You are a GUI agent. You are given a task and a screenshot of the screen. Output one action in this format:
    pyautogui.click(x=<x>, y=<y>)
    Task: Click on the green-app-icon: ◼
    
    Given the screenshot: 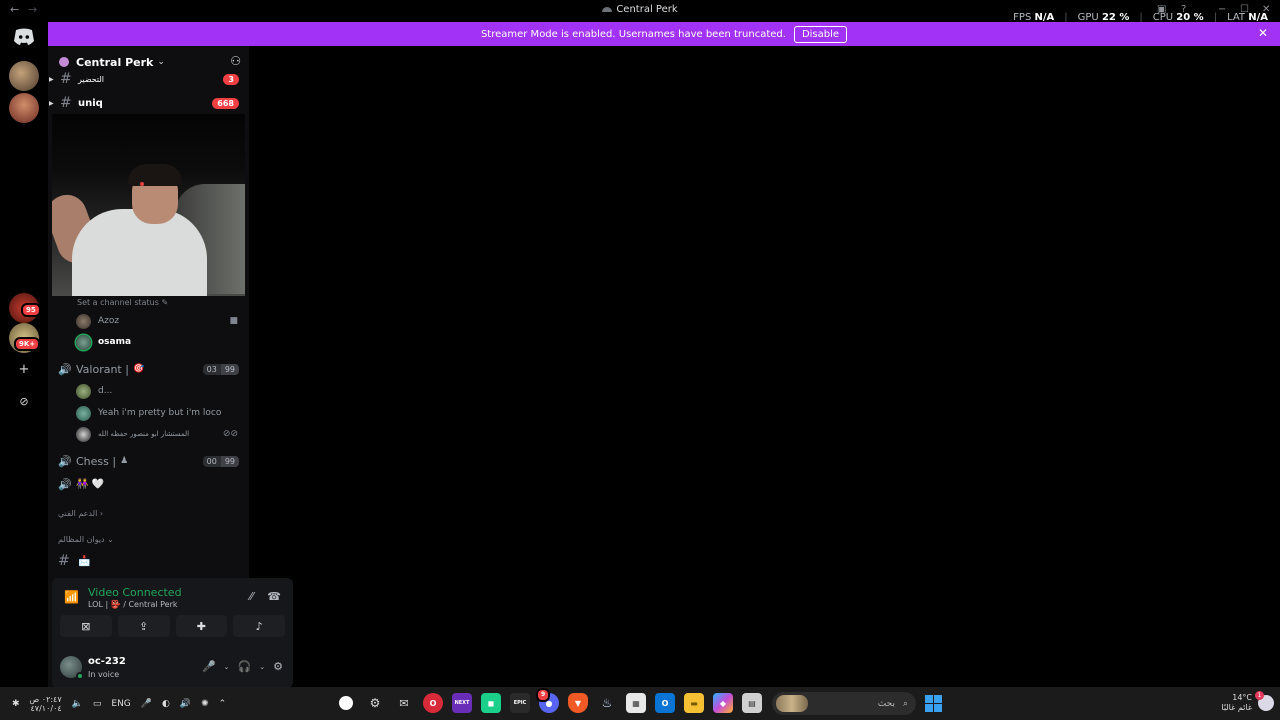 What is the action you would take?
    pyautogui.click(x=491, y=703)
    